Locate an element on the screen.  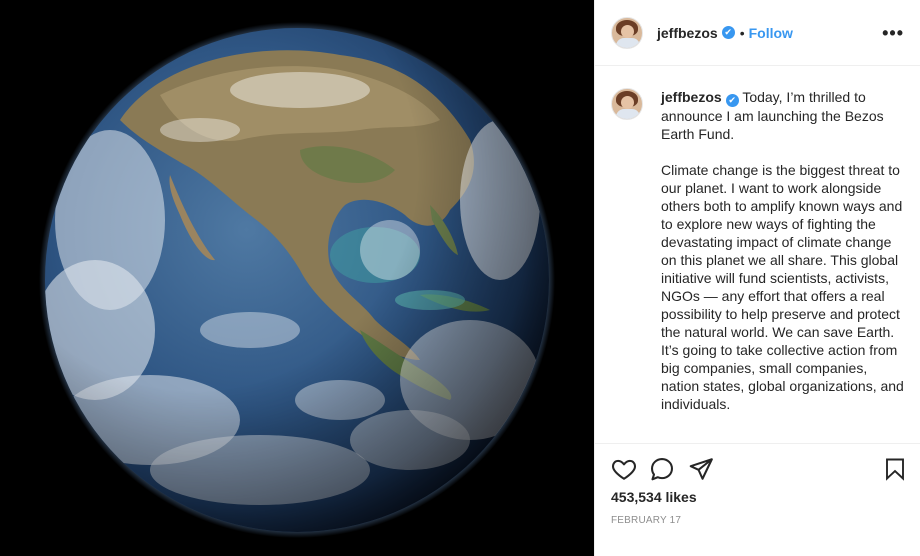
comment-icon is located at coordinates (662, 469).